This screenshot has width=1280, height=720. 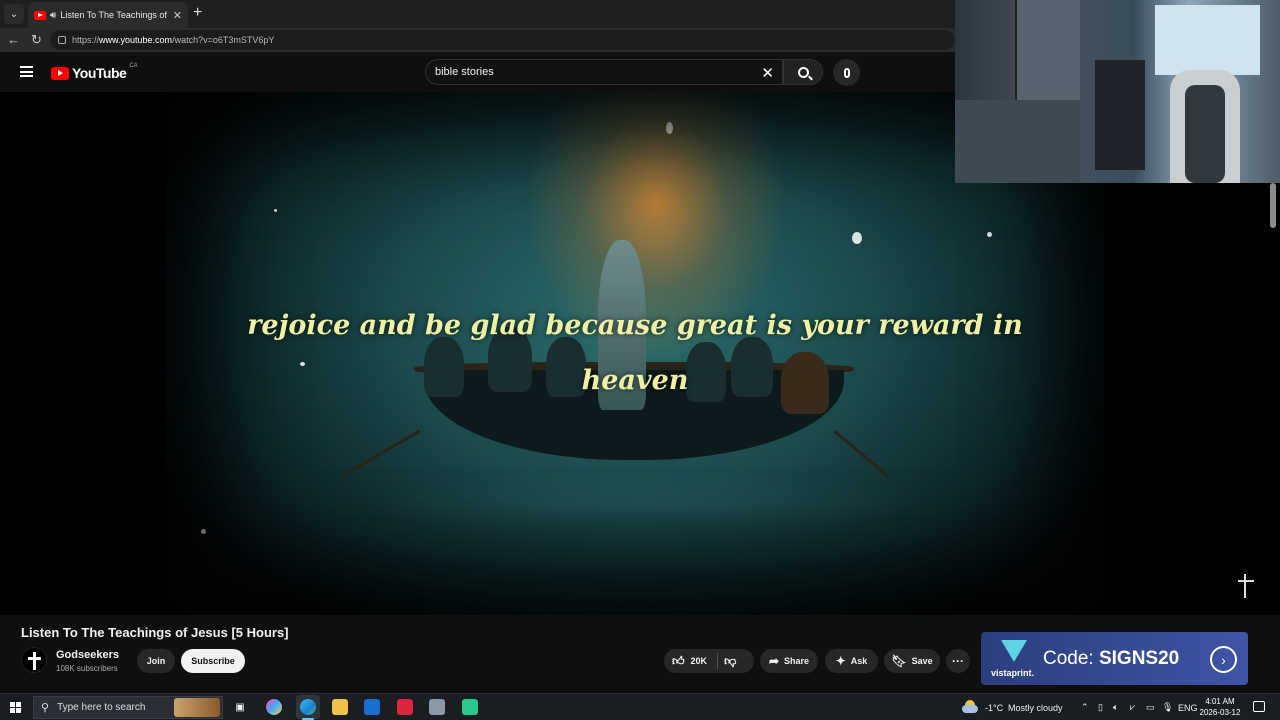 What do you see at coordinates (114, 15) in the screenshot?
I see `tab-title: Listen To The Teachings of Jes` at bounding box center [114, 15].